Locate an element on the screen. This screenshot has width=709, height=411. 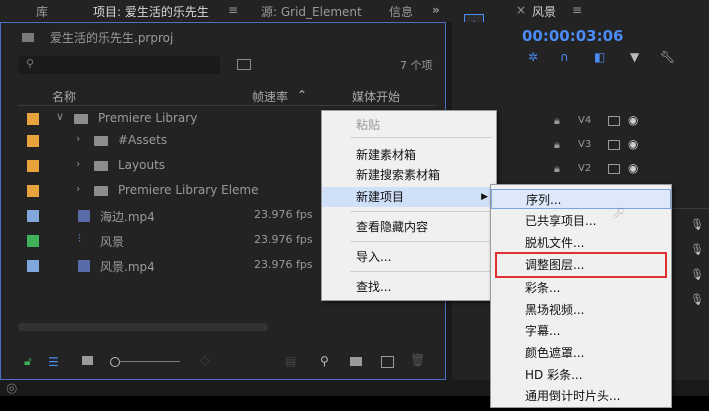
project-filename: 爱生活的乐先生.prproj is located at coordinates (112, 38).